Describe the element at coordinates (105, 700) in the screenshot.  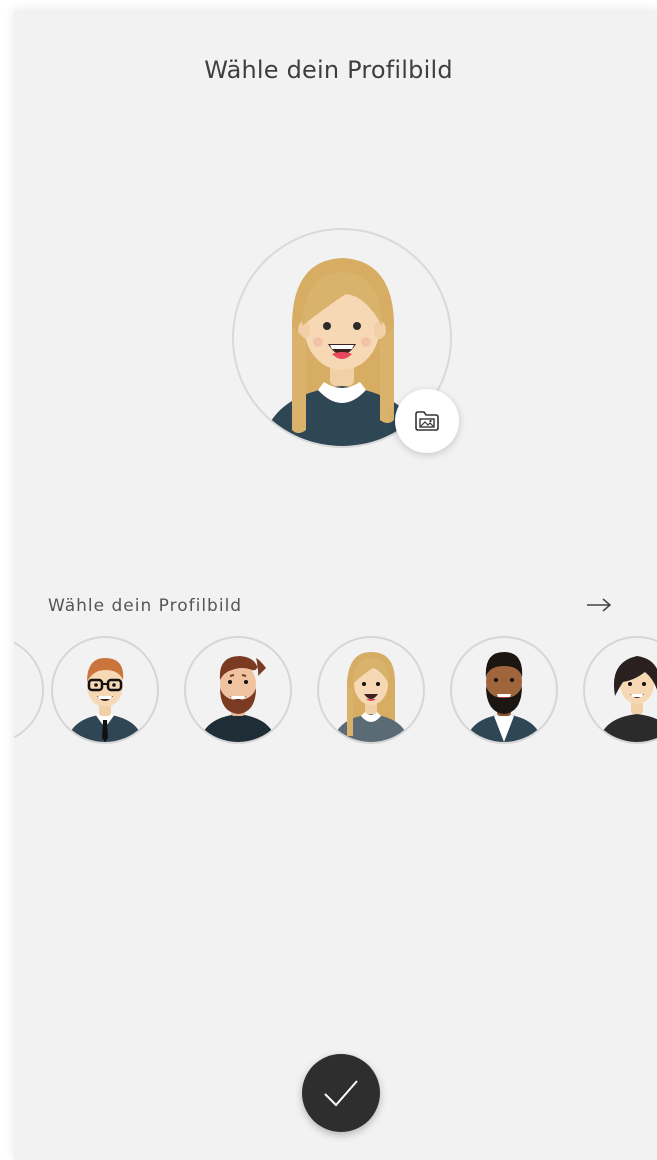
I see `man-glasses-tie-avatar-icon` at that location.